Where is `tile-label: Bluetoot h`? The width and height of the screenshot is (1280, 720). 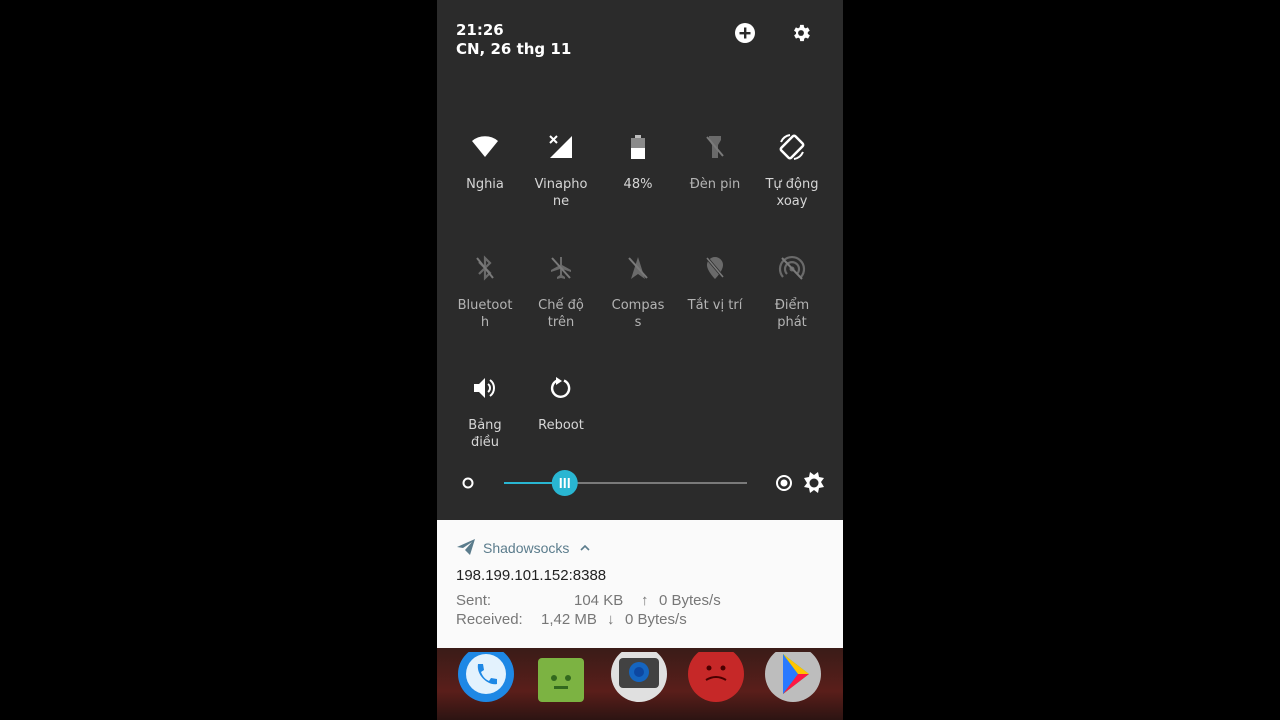 tile-label: Bluetoot h is located at coordinates (485, 314).